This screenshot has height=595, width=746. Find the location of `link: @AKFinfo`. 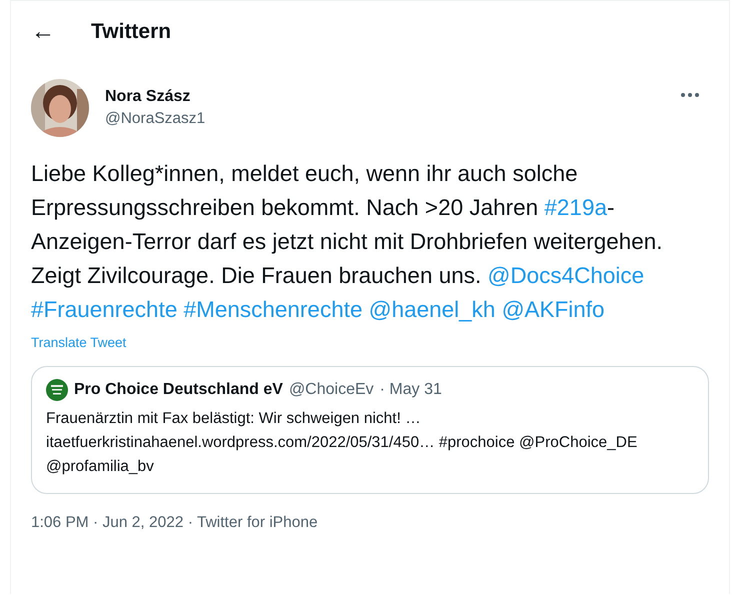

link: @AKFinfo is located at coordinates (553, 309).